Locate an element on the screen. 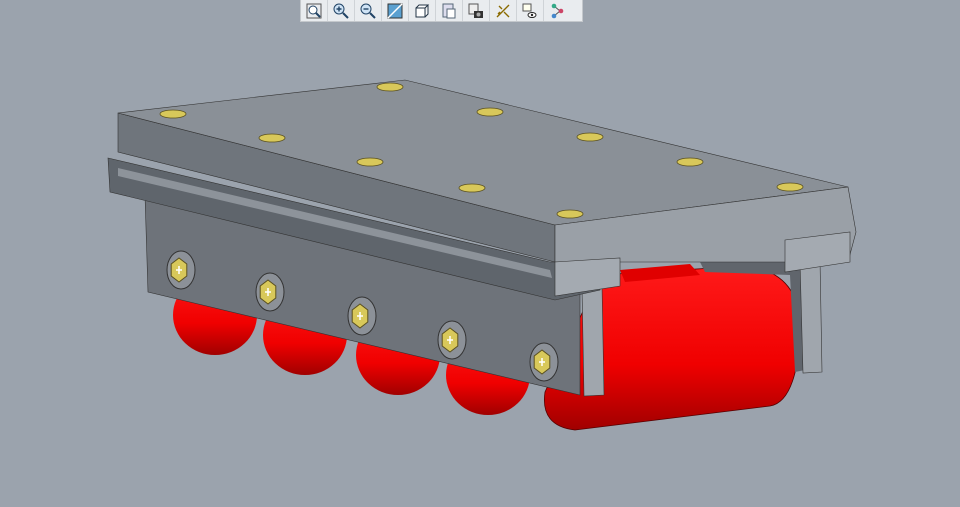 The width and height of the screenshot is (960, 507). bracket-front is located at coordinates (593, 341).